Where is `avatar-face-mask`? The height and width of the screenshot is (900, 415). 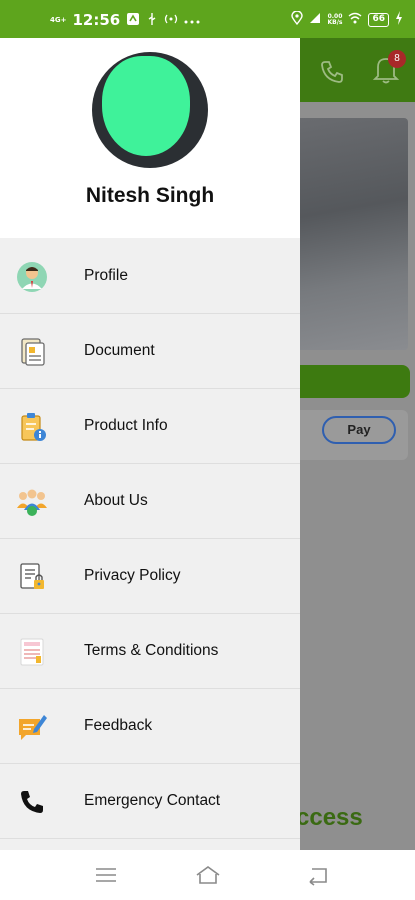
avatar-face-mask is located at coordinates (146, 106).